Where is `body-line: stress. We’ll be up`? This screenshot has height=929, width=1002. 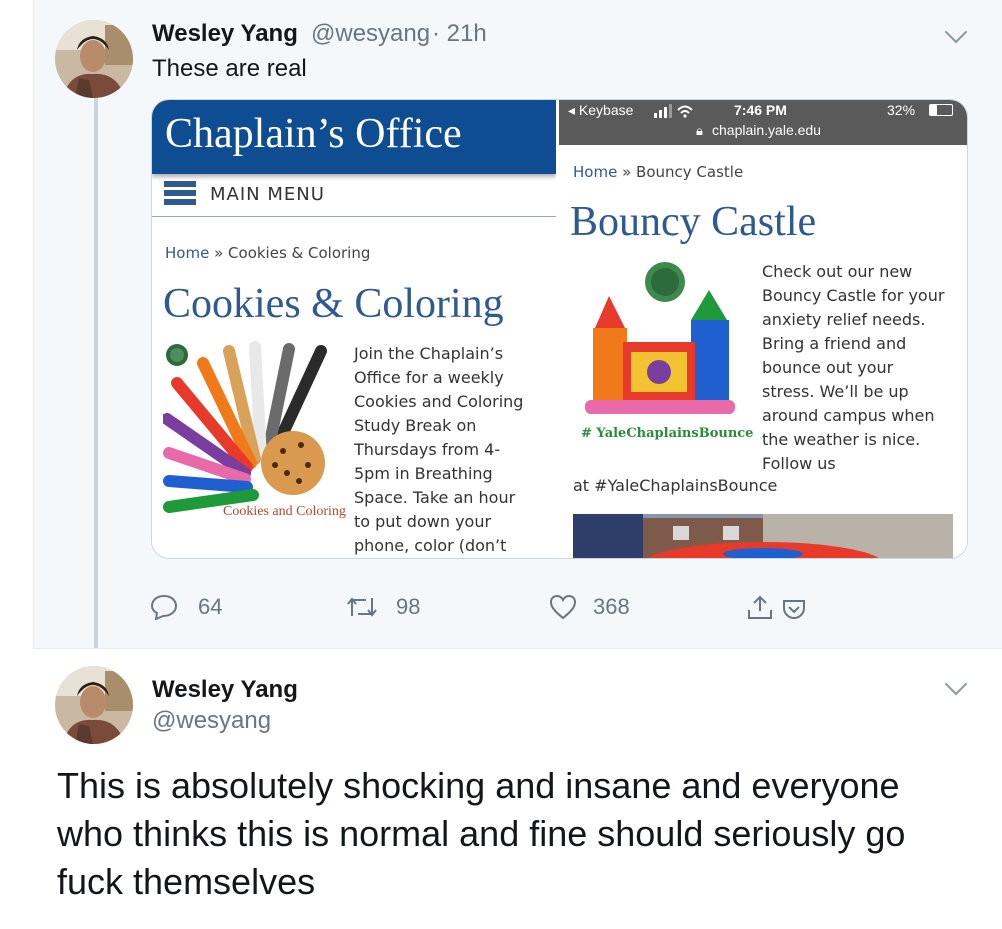
body-line: stress. We’ll be up is located at coordinates (835, 391).